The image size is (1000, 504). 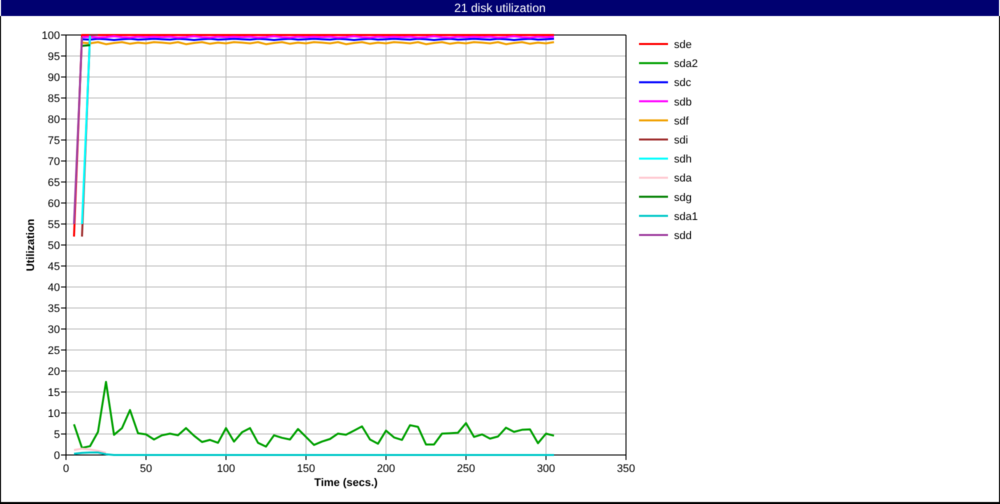 I want to click on legend-label: sdg, so click(x=683, y=198).